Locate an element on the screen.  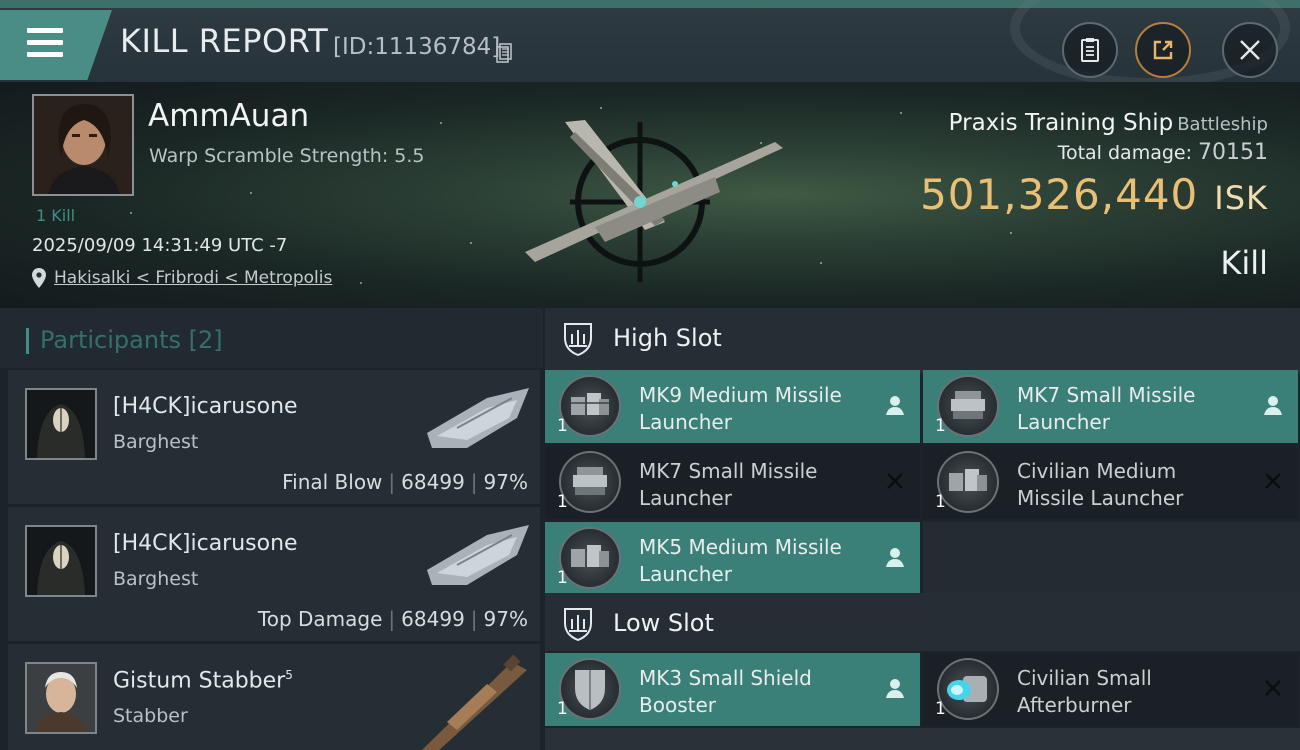
hamburger-icon is located at coordinates (45, 43).